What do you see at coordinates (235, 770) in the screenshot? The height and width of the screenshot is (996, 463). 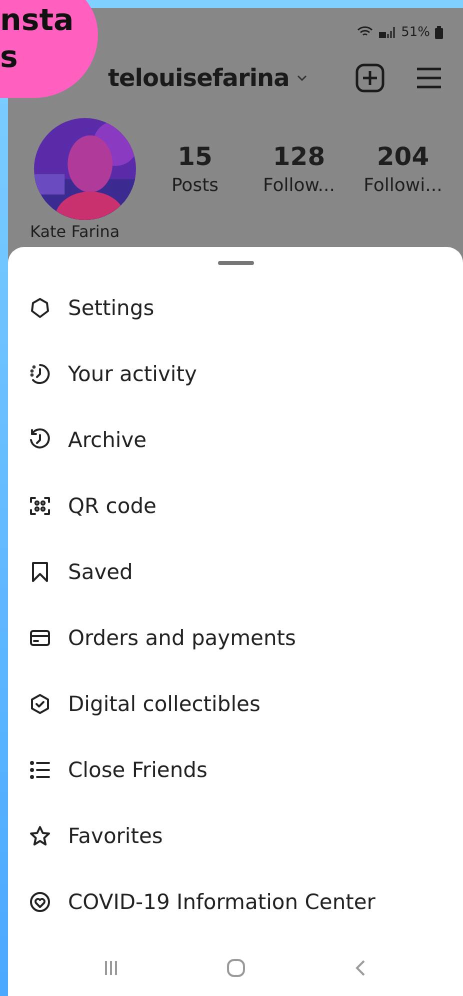 I see `menu-item: Close Friends` at bounding box center [235, 770].